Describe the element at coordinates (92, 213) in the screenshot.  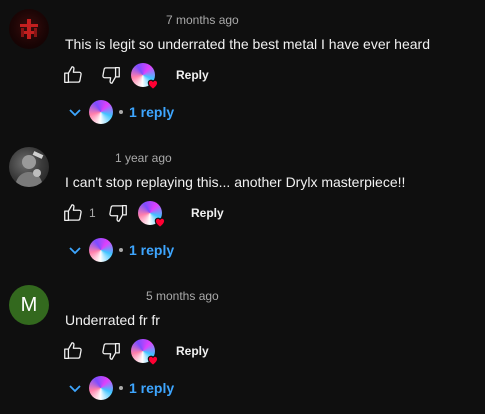
I see `like-count: 1` at that location.